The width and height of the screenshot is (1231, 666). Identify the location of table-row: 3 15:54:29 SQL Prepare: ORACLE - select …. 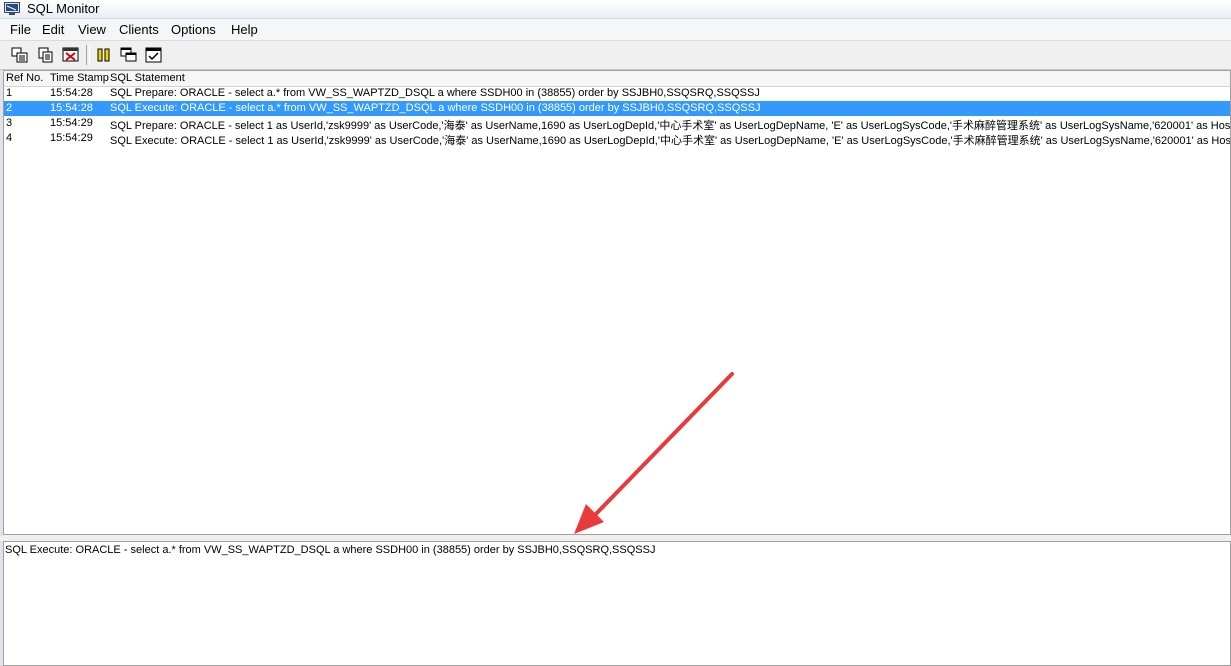
(617, 124).